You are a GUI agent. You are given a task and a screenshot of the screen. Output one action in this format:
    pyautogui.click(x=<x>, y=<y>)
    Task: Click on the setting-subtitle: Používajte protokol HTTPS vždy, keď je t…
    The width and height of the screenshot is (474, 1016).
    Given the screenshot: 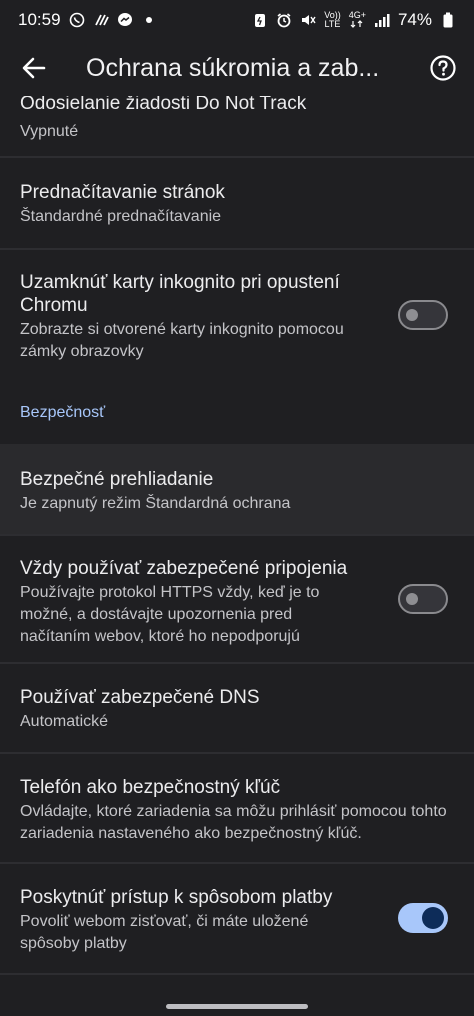 What is the action you would take?
    pyautogui.click(x=170, y=614)
    